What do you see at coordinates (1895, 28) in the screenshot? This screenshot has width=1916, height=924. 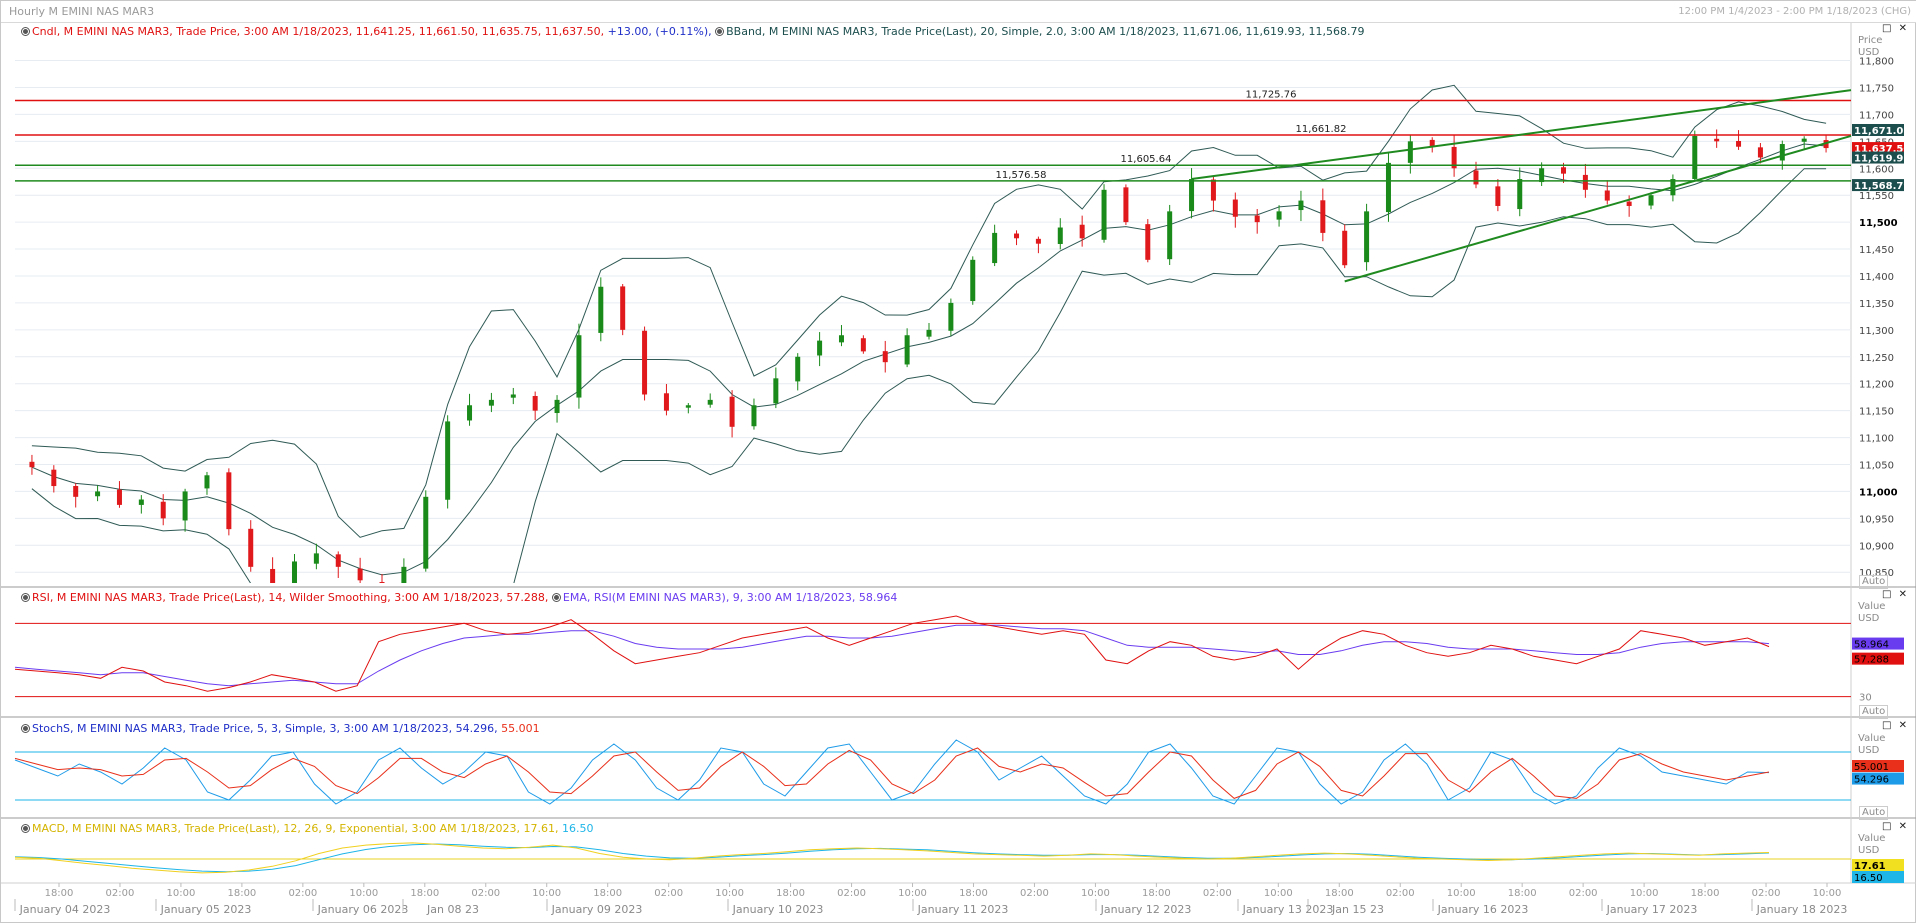 I see `price-pane-controls: □ ✕` at bounding box center [1895, 28].